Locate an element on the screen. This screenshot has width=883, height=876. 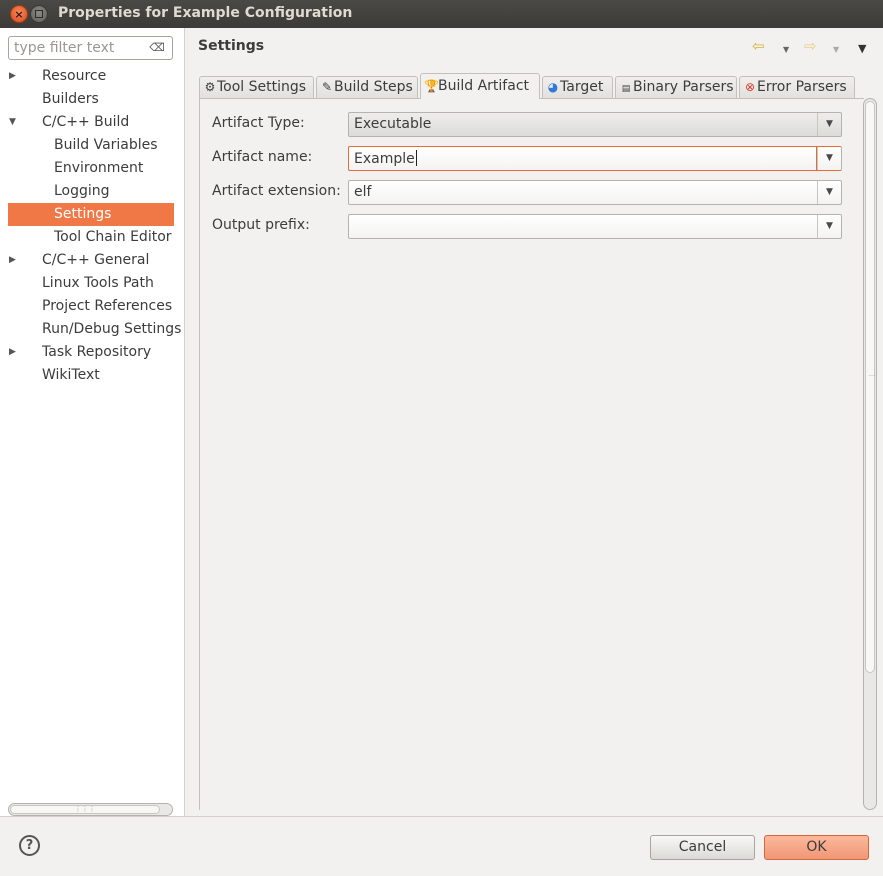
binary-icon: ▤ is located at coordinates (626, 89).